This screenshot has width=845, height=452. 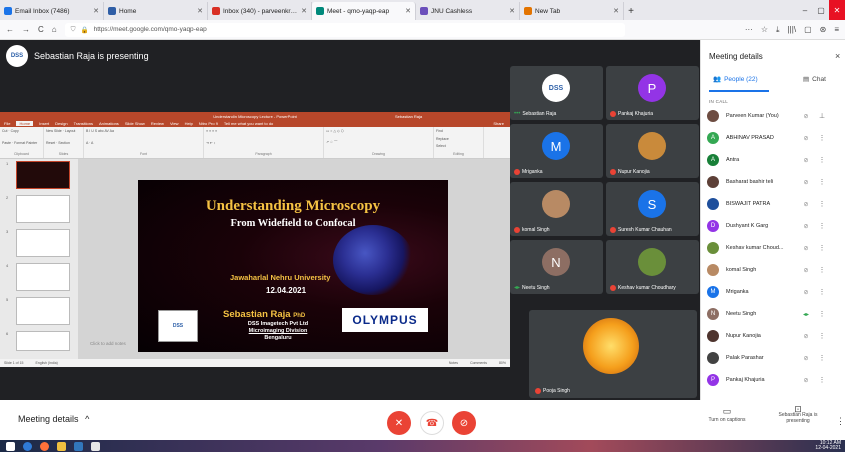 What do you see at coordinates (572, 11) in the screenshot?
I see `browser-tab: New Tab ✕` at bounding box center [572, 11].